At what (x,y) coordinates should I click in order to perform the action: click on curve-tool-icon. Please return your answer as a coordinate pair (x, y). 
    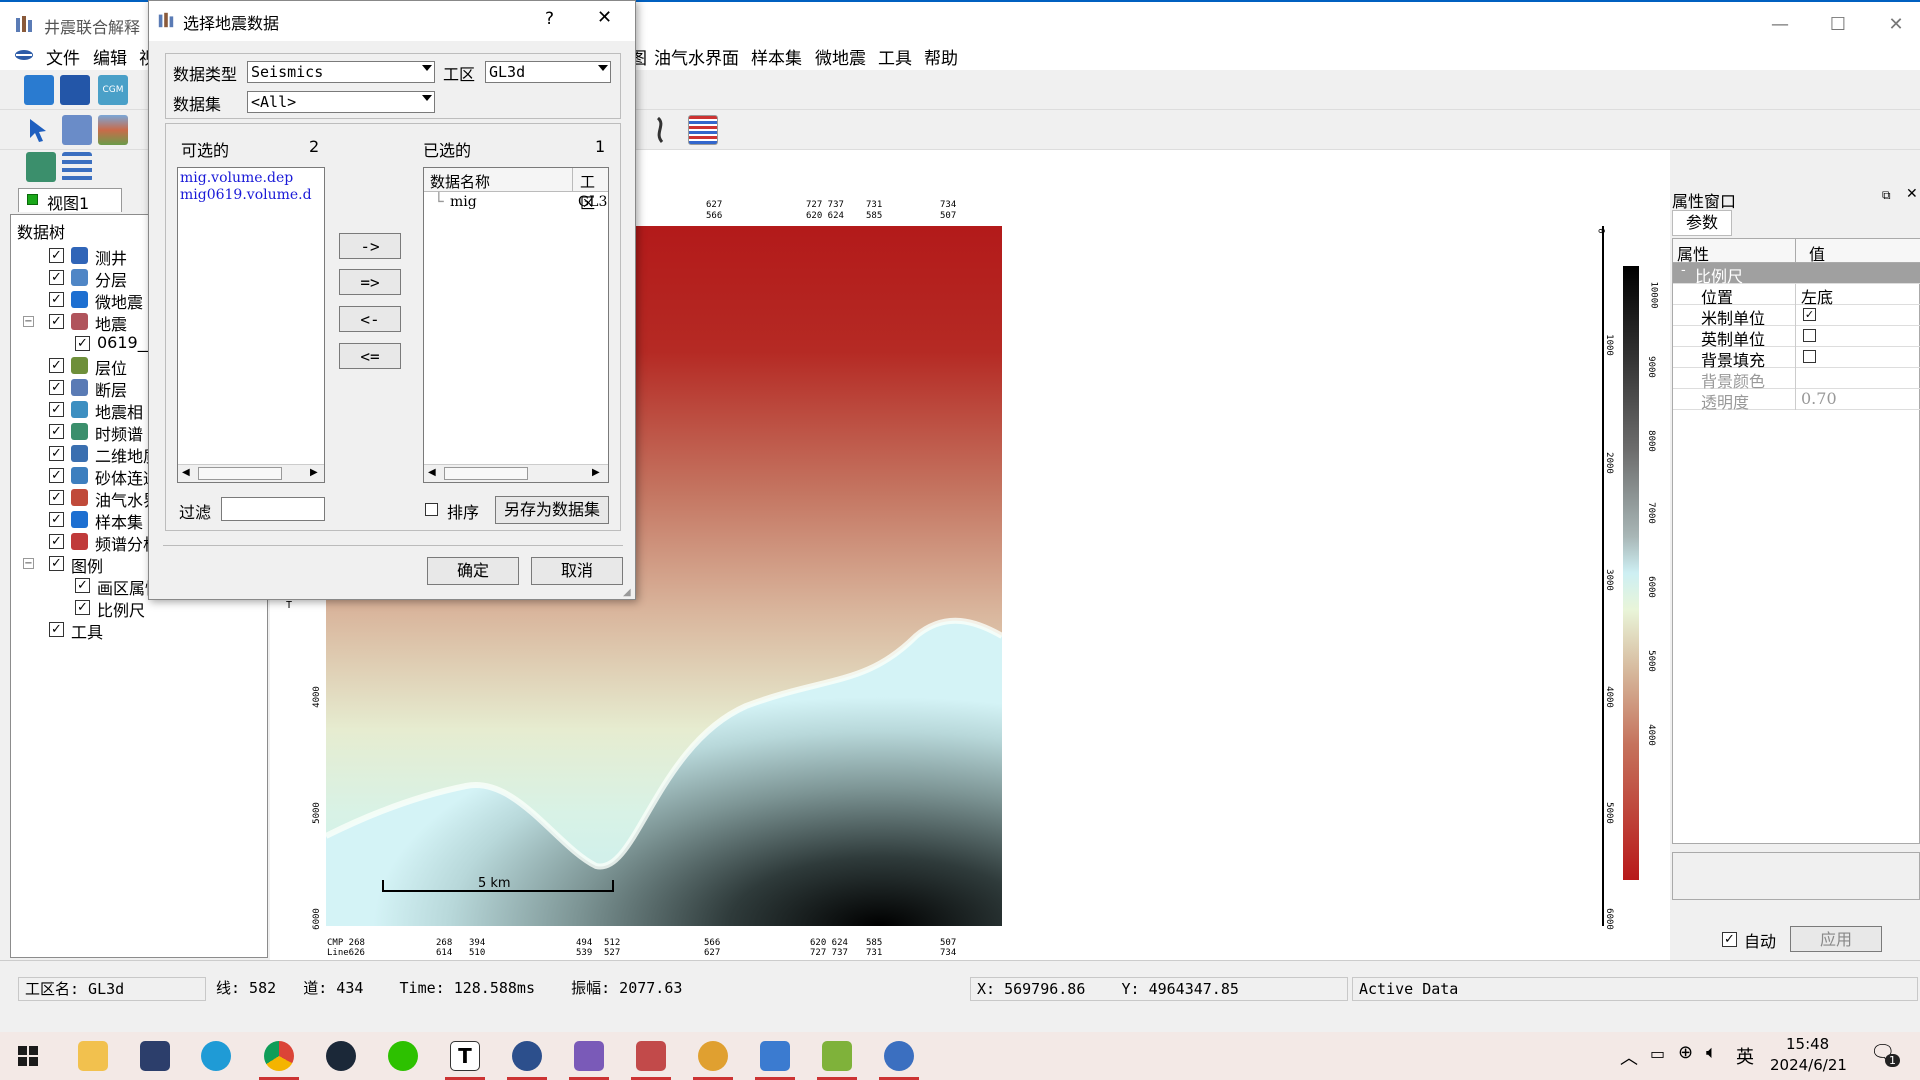
    Looking at the image, I should click on (661, 130).